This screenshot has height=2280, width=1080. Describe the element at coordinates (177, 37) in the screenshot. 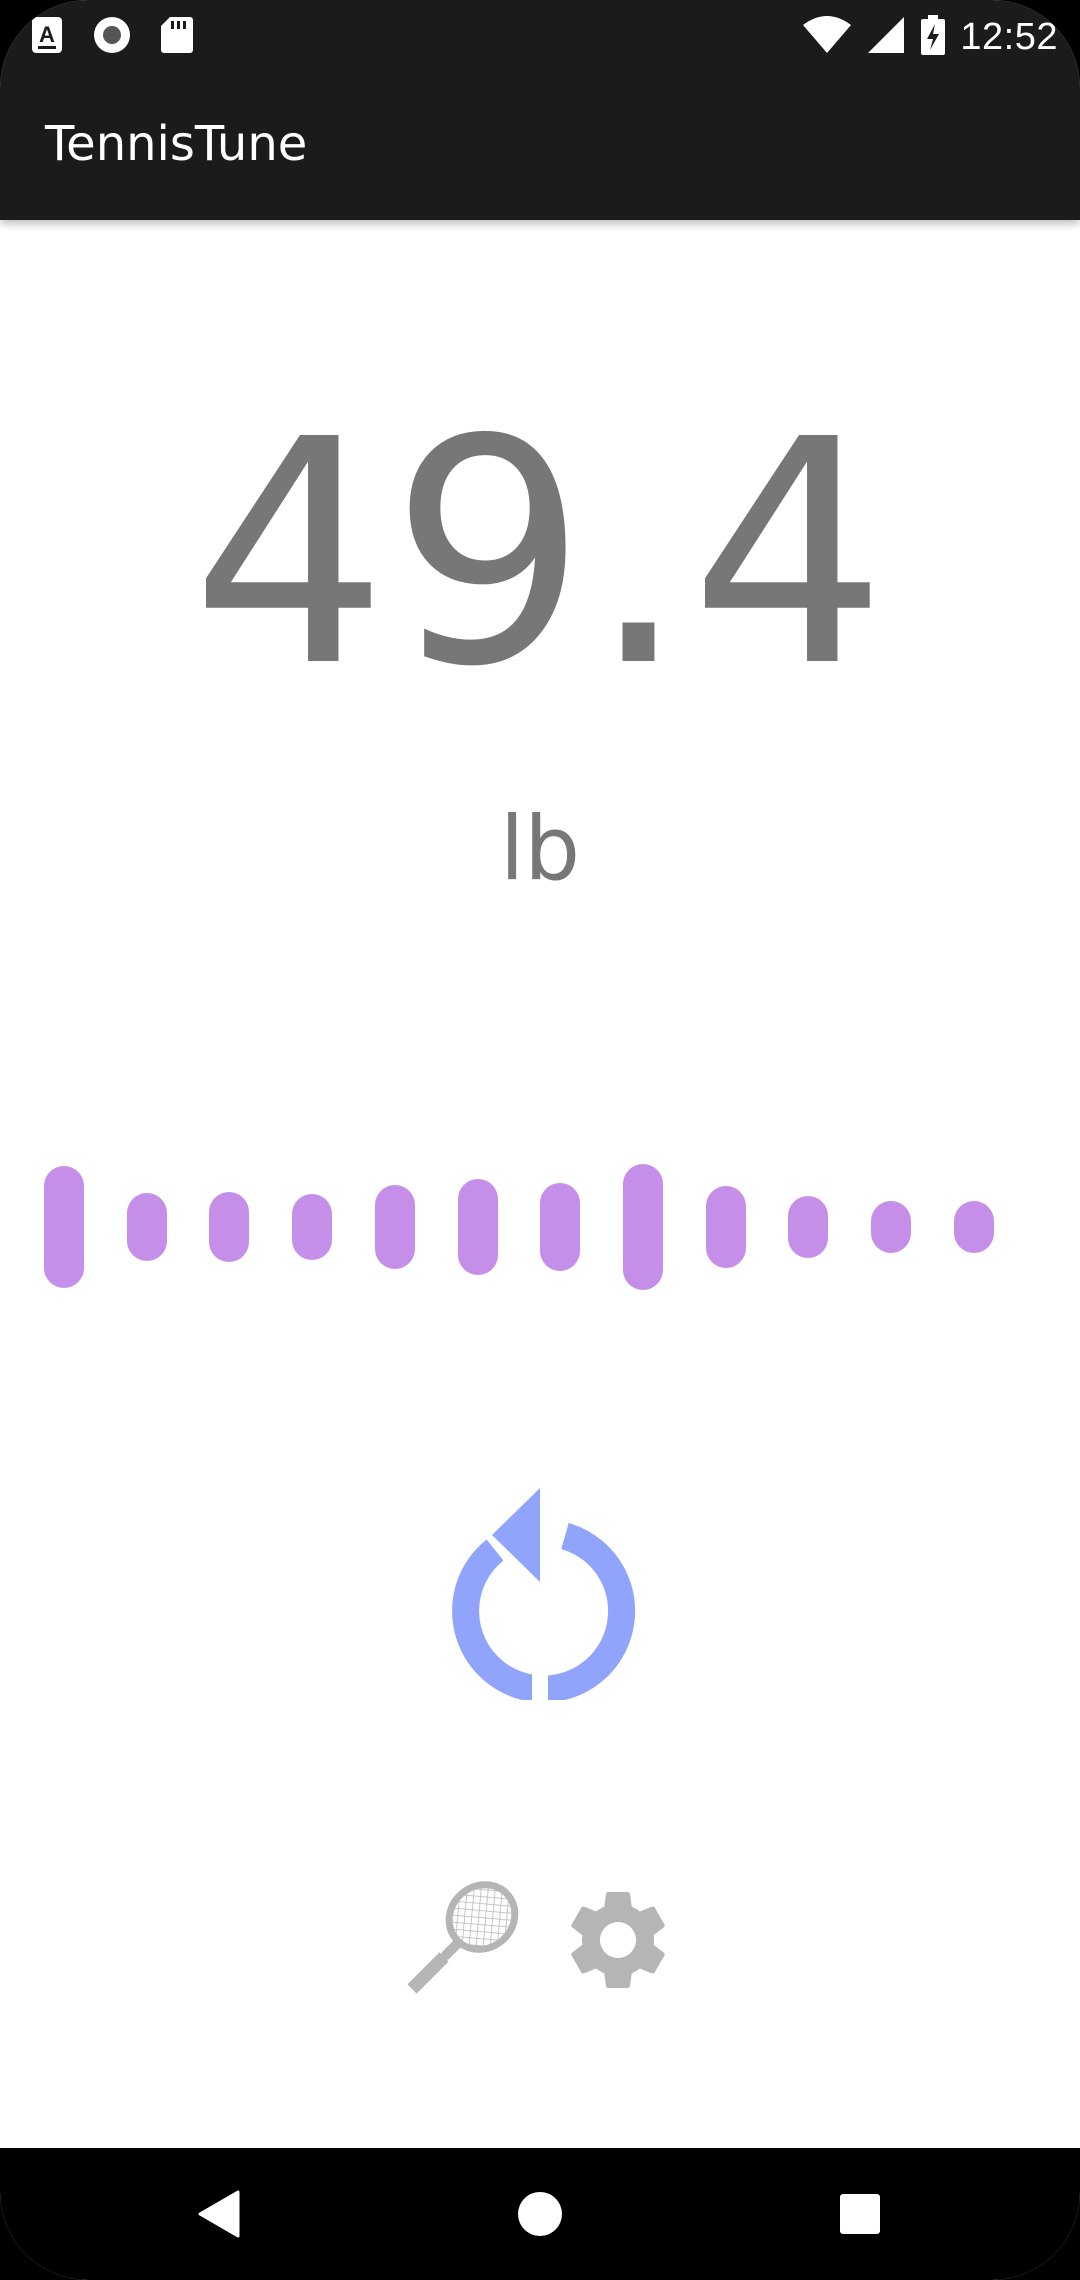

I see `sd-card-icon` at that location.